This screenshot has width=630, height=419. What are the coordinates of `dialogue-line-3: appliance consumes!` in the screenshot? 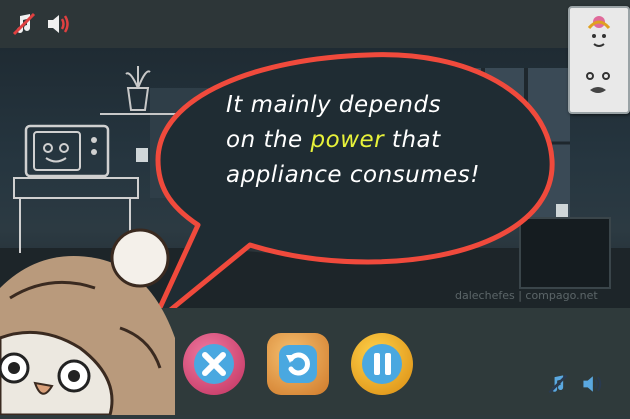 It's located at (353, 175).